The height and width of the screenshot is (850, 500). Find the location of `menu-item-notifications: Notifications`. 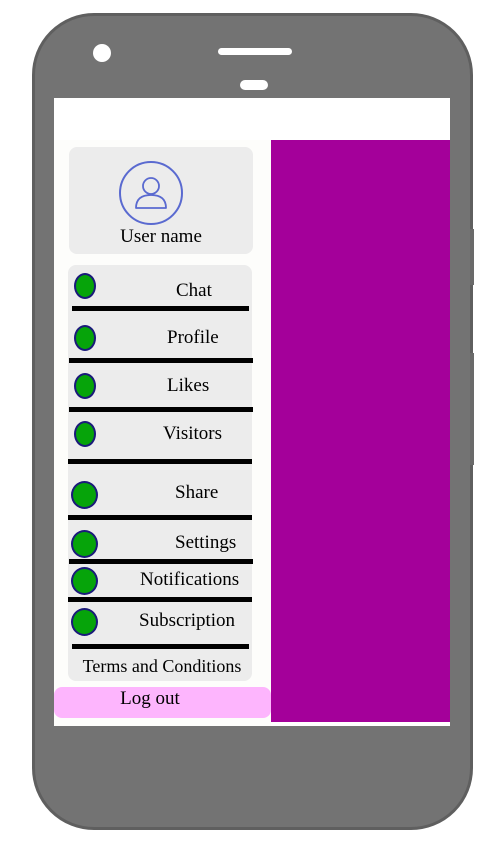

menu-item-notifications: Notifications is located at coordinates (160, 582).